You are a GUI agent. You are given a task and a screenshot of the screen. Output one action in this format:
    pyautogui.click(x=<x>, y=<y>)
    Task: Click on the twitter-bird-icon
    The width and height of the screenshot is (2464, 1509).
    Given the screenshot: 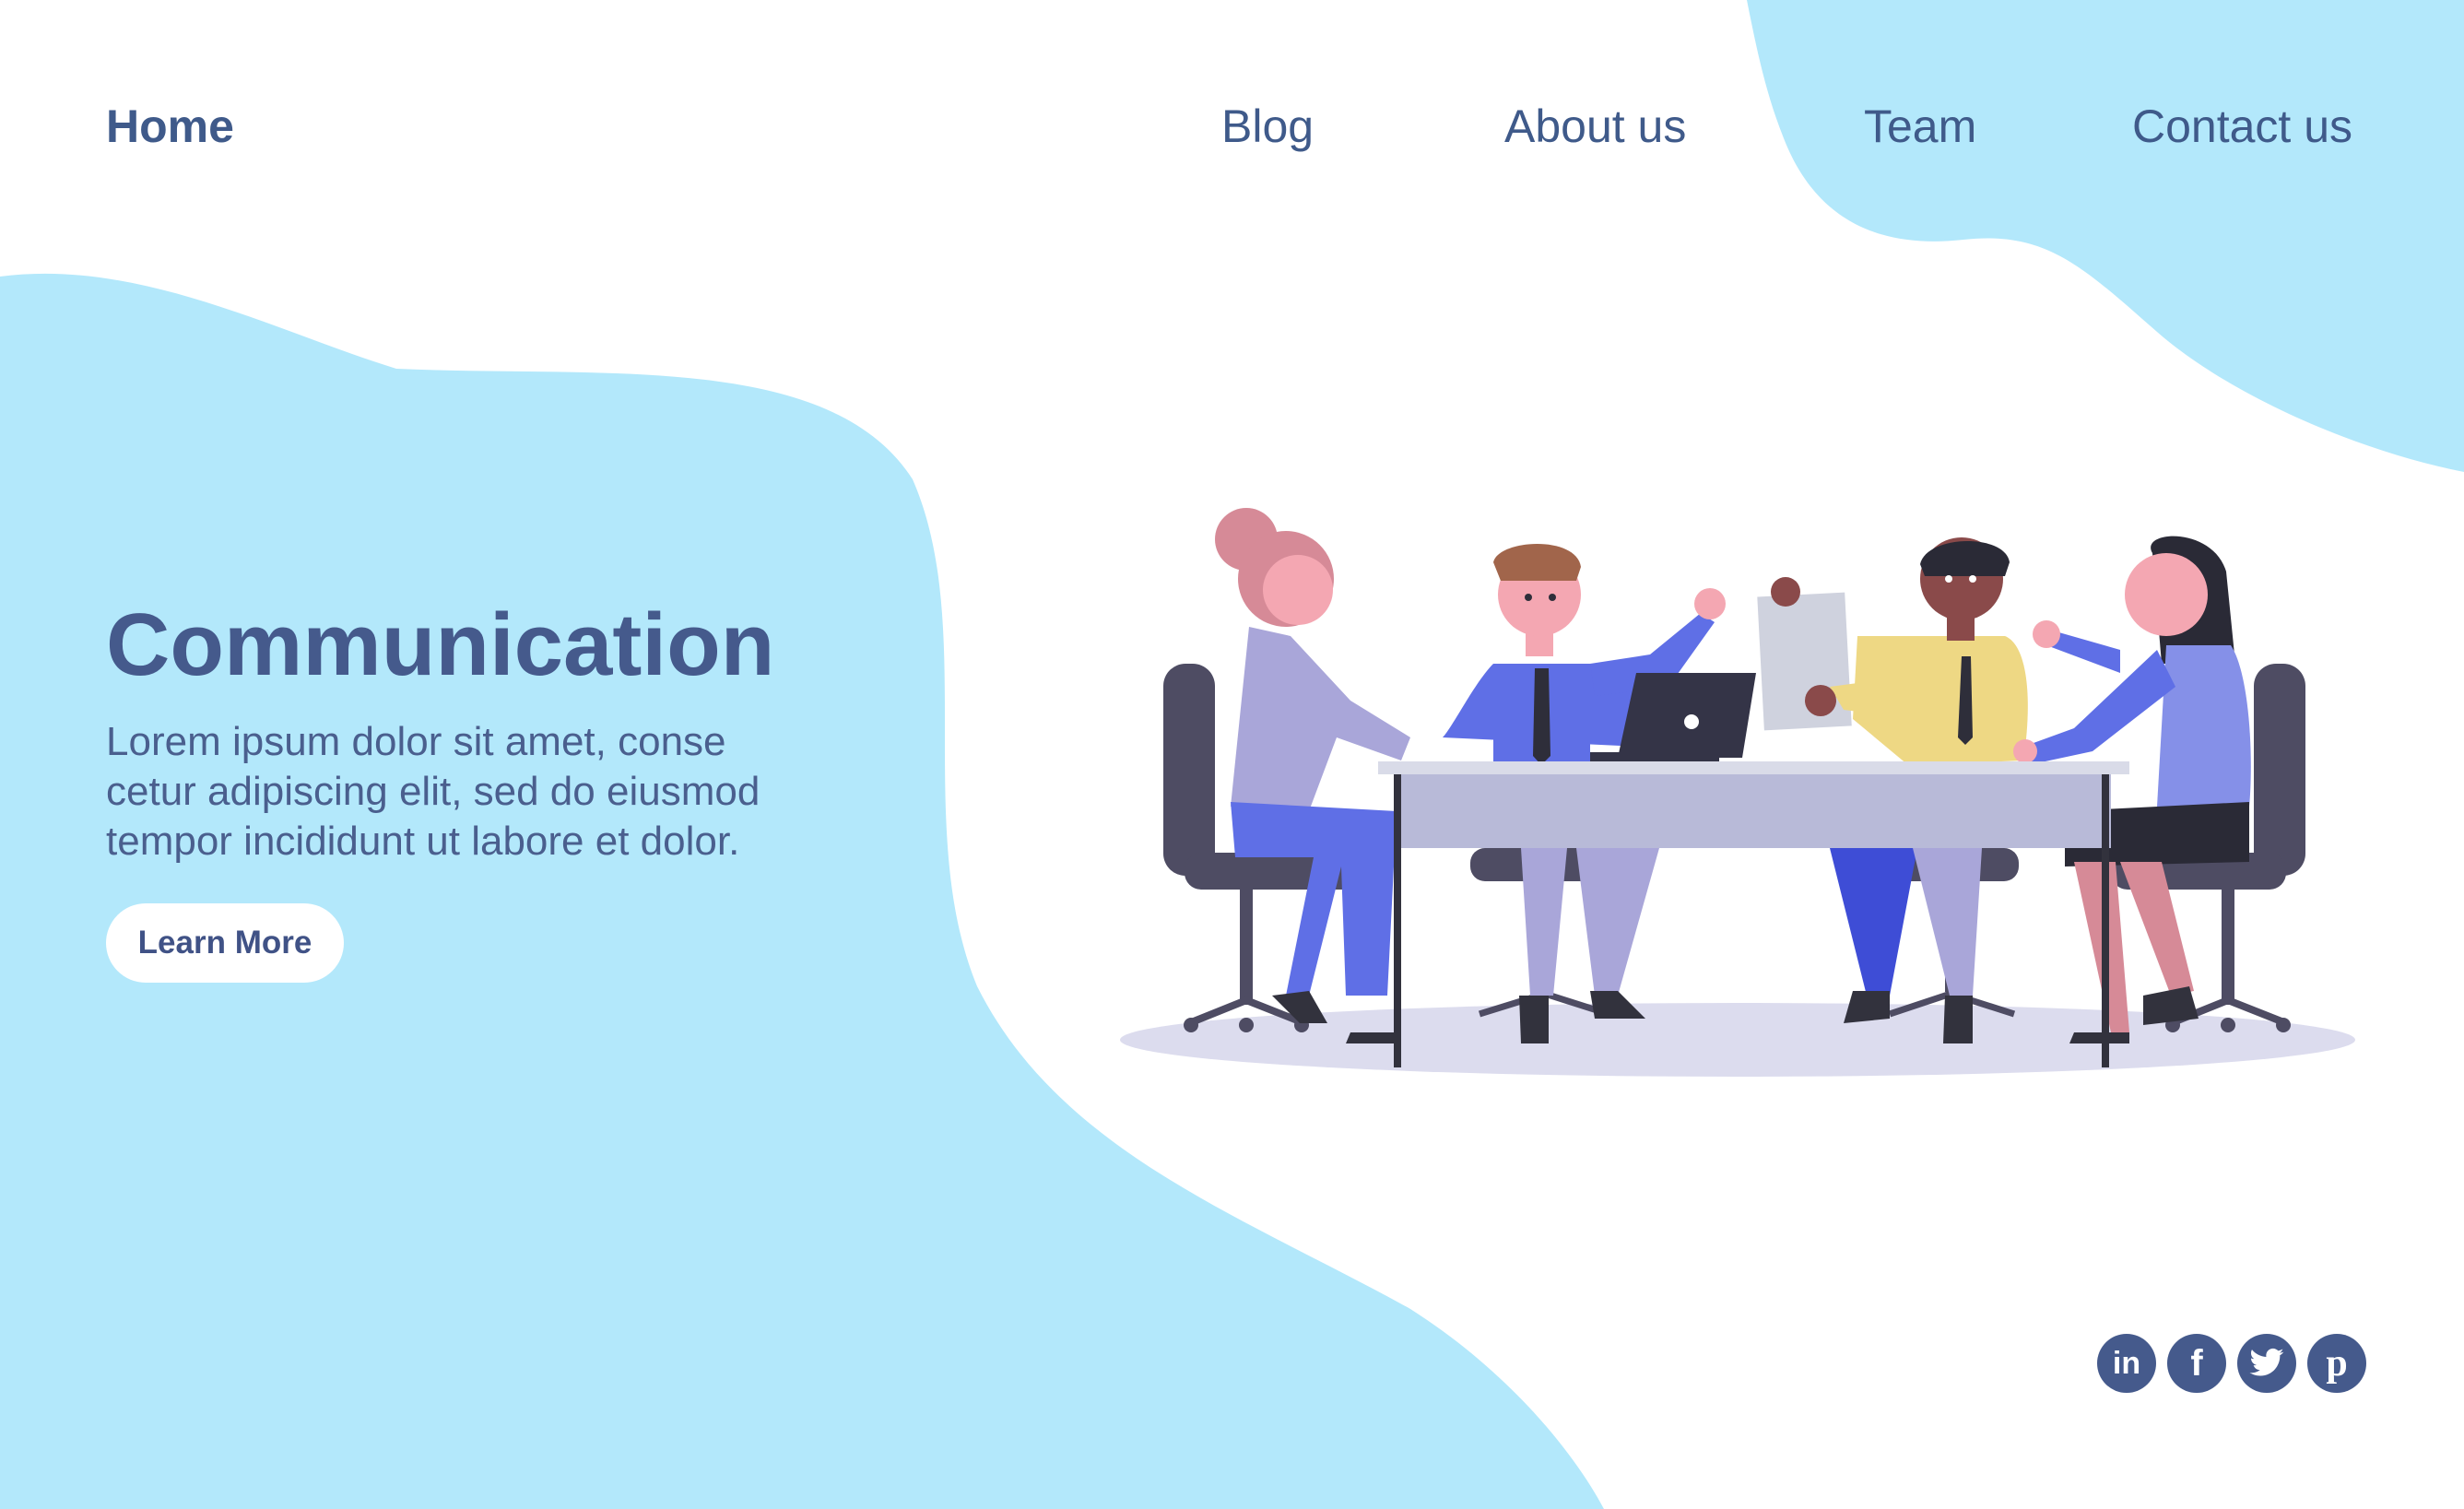 What is the action you would take?
    pyautogui.click(x=2267, y=1362)
    